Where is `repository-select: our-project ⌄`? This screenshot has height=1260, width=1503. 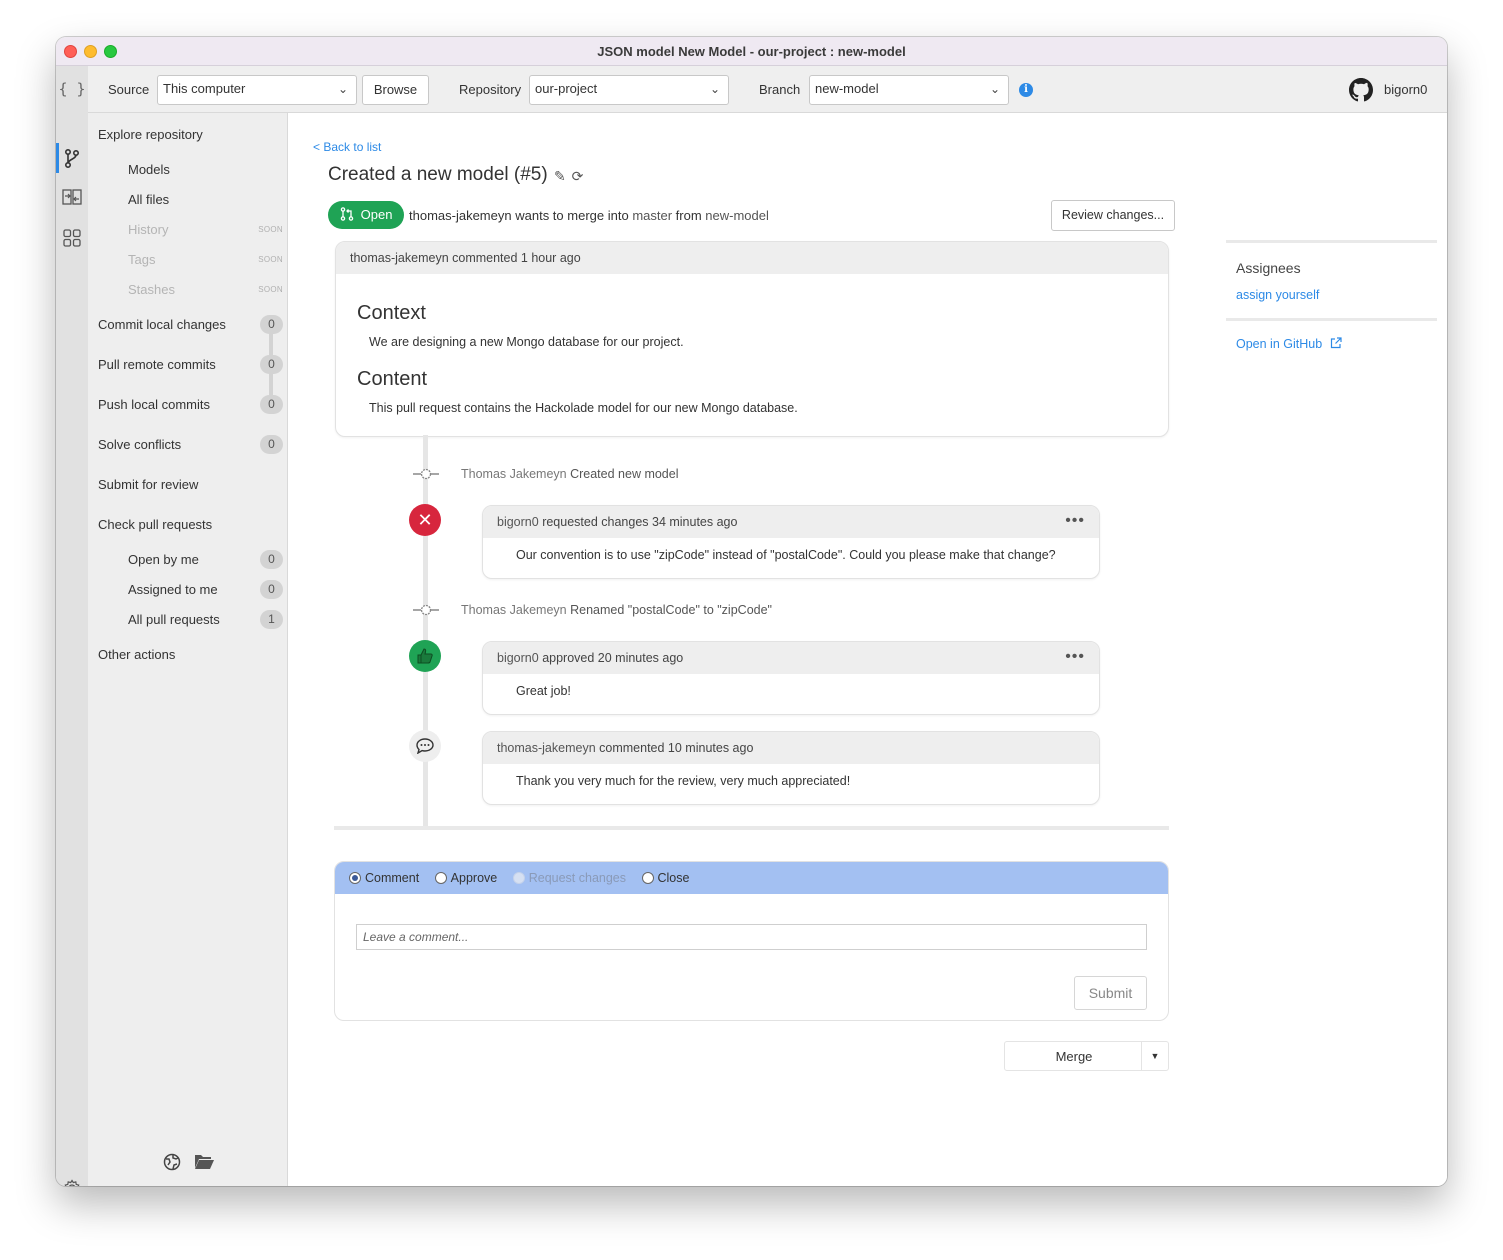
repository-select: our-project ⌄ is located at coordinates (629, 90).